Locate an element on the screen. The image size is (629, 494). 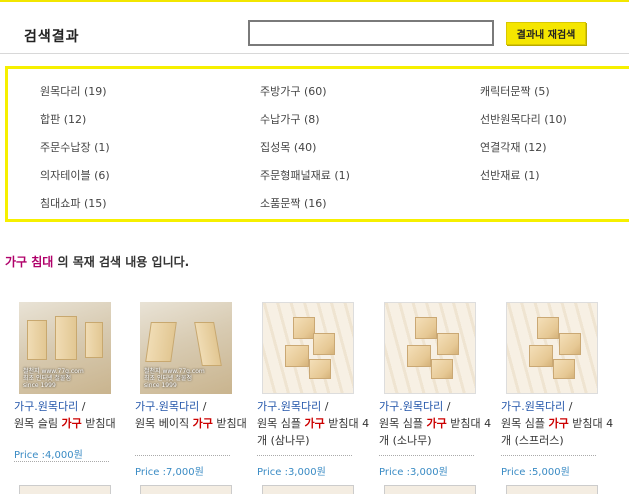
product-name: 원목 심플 가구 받침대 4개 (소나무) is located at coordinates (438, 432).